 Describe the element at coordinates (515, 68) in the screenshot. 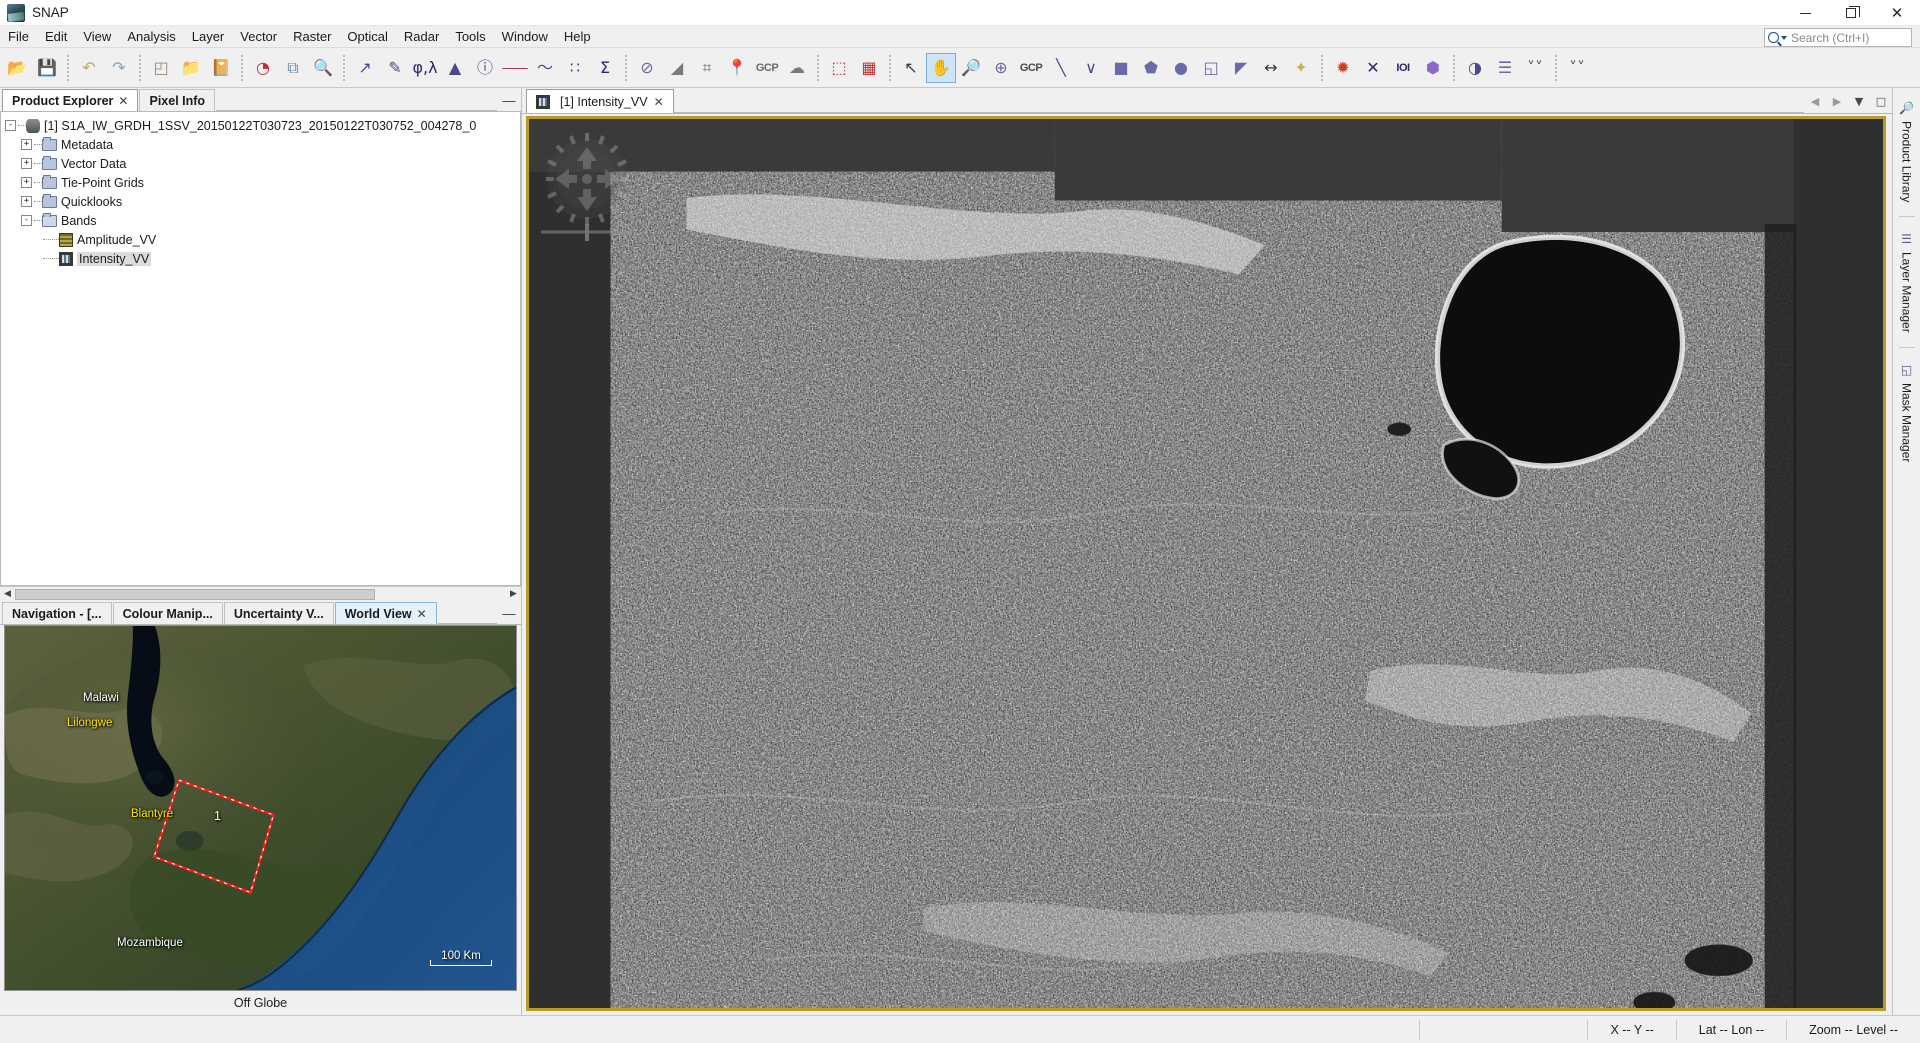

I see `spectrum-view-button: ⸺` at that location.